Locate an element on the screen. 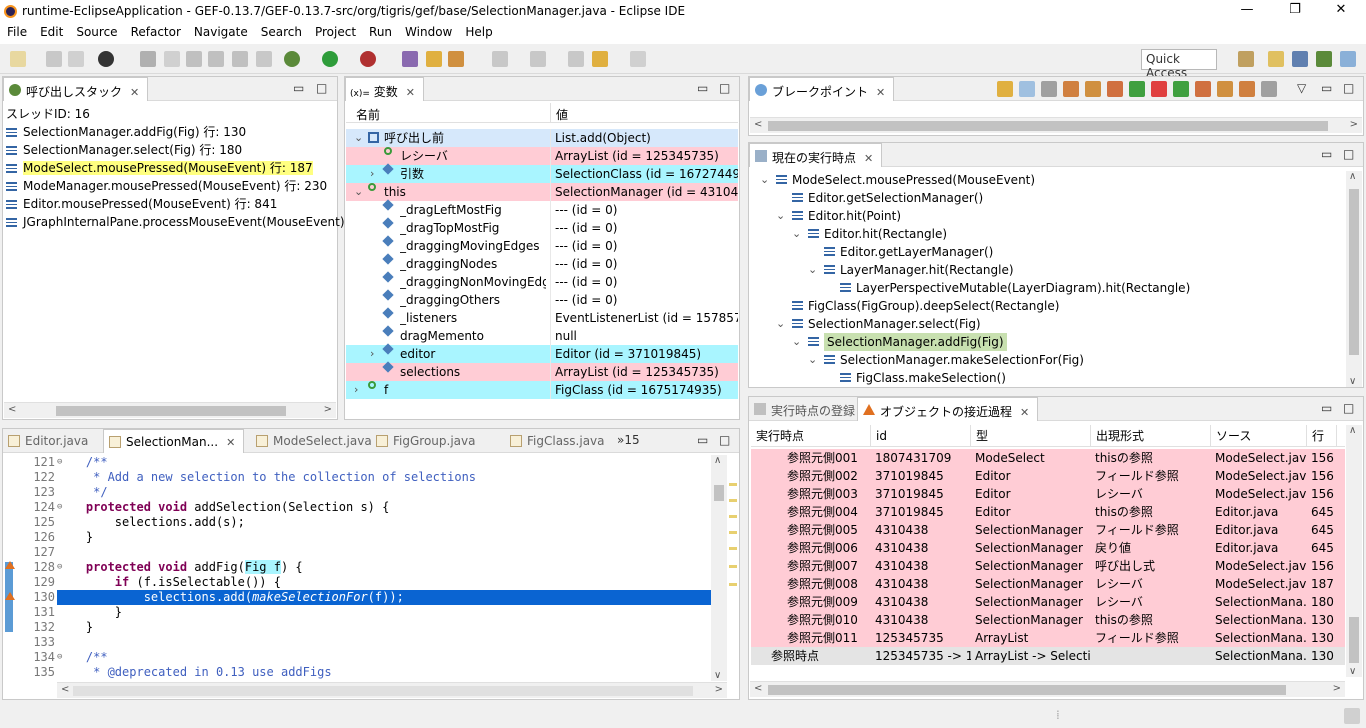  editor-tab: Editor.java is located at coordinates (49, 441).